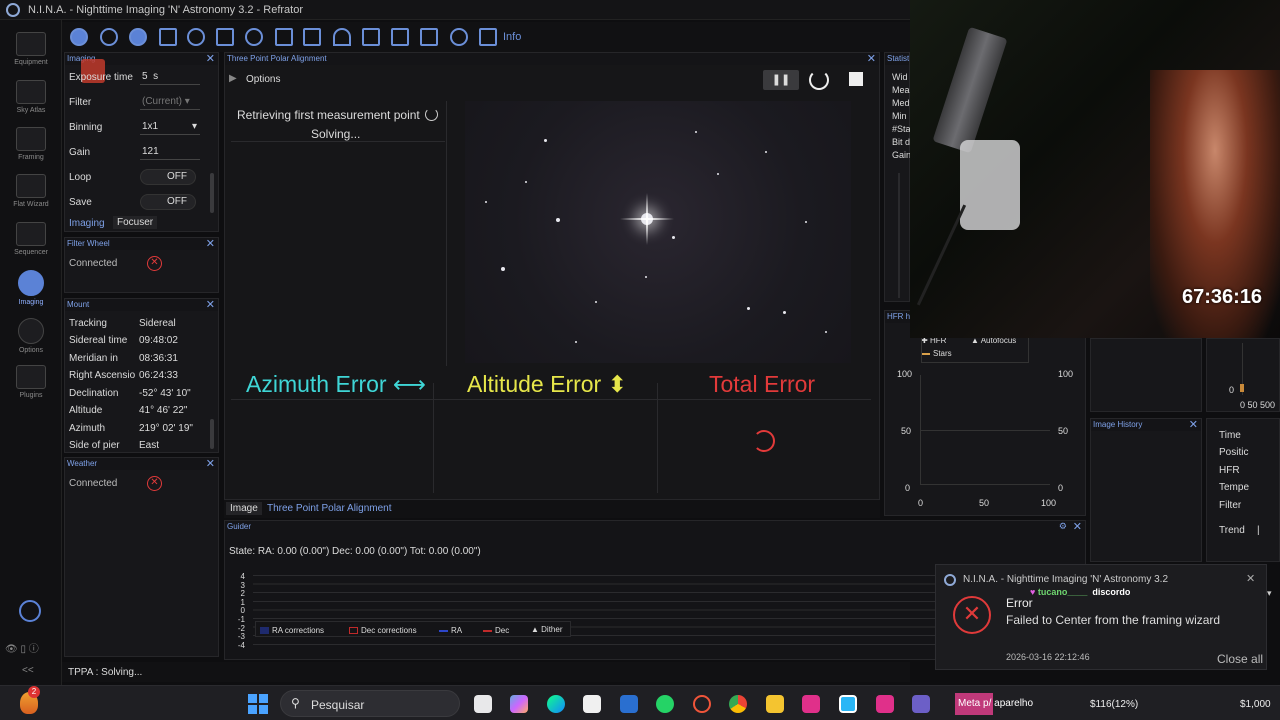 The height and width of the screenshot is (720, 1280). I want to click on statistics-labels: Wid Mea Med Min #Sta Bit d Gain, so click(902, 116).